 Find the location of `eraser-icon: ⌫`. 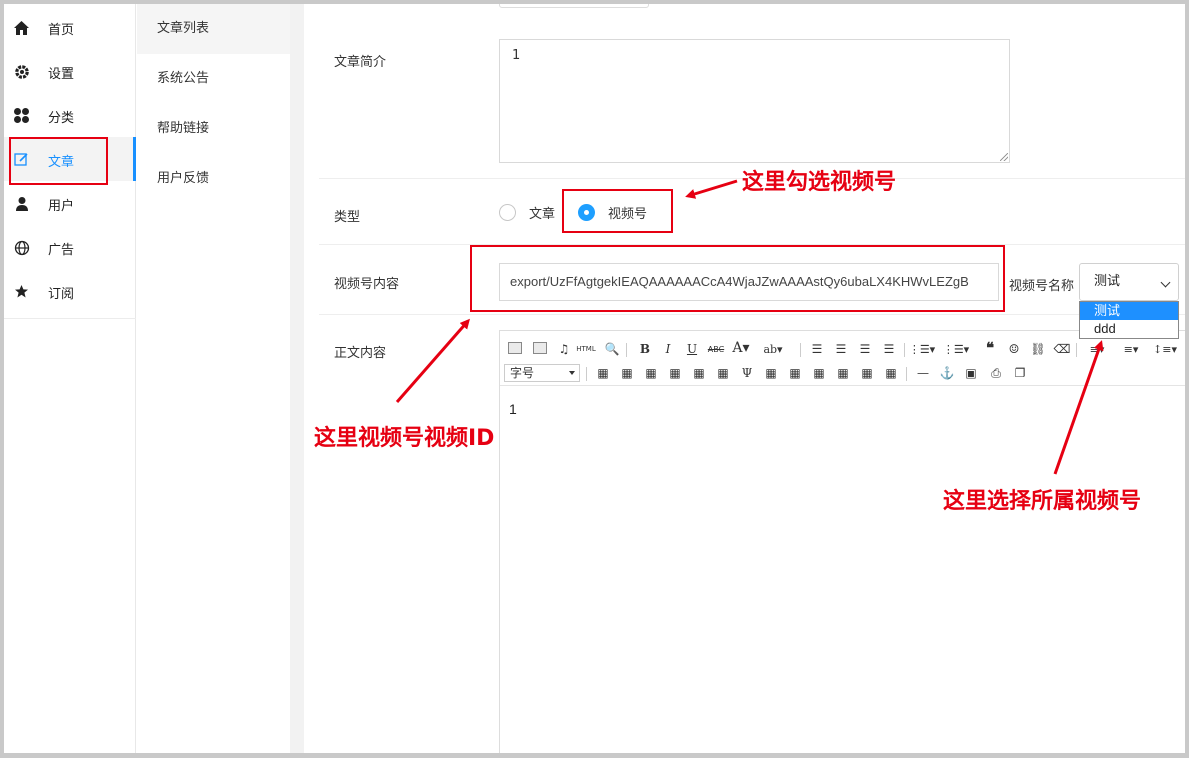

eraser-icon: ⌫ is located at coordinates (1062, 349).